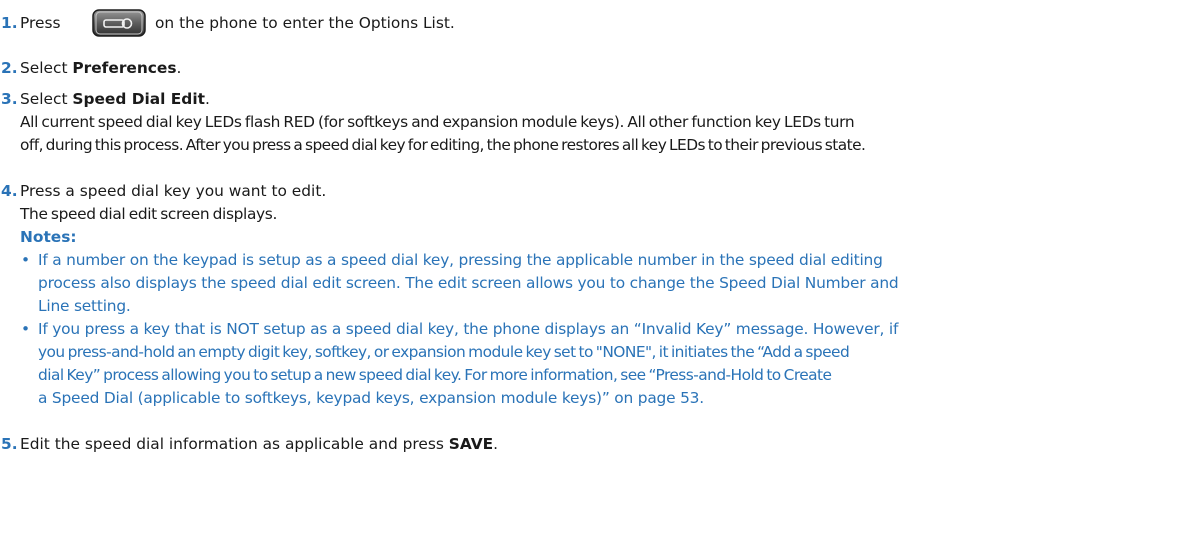 The height and width of the screenshot is (536, 1191). I want to click on step-1-continuation: on the phone to enter the Options List., so click(305, 23).